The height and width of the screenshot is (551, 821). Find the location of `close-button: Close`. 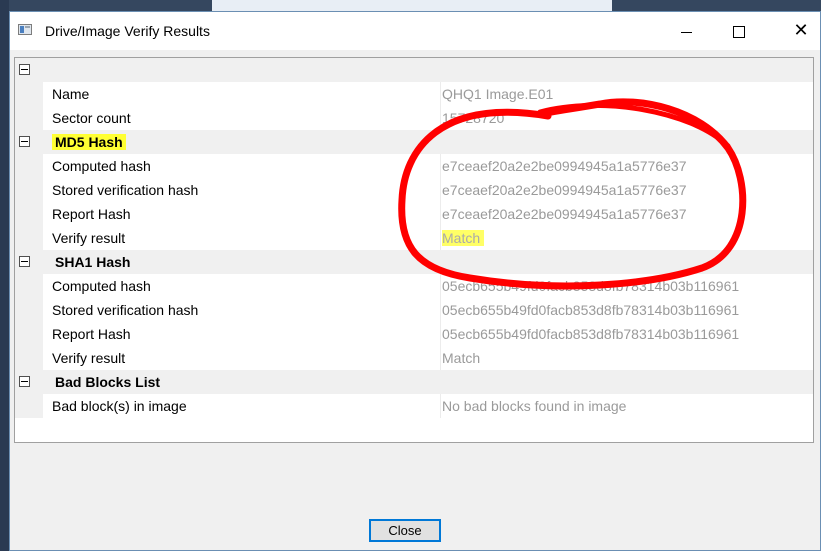

close-button: Close is located at coordinates (405, 530).